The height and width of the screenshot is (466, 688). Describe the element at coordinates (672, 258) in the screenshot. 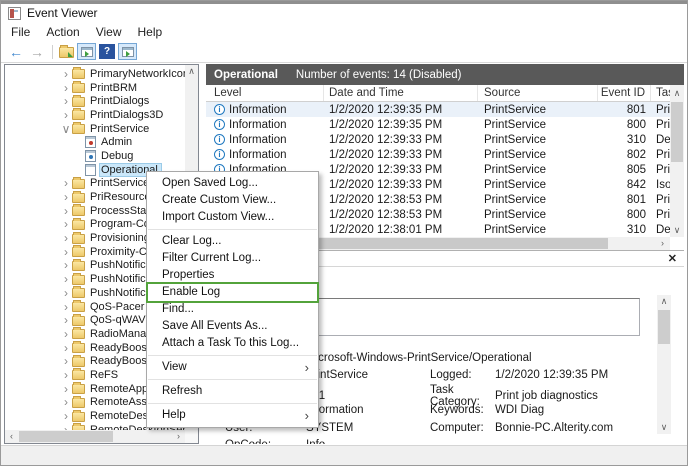

I see `close-icon: ✕` at that location.